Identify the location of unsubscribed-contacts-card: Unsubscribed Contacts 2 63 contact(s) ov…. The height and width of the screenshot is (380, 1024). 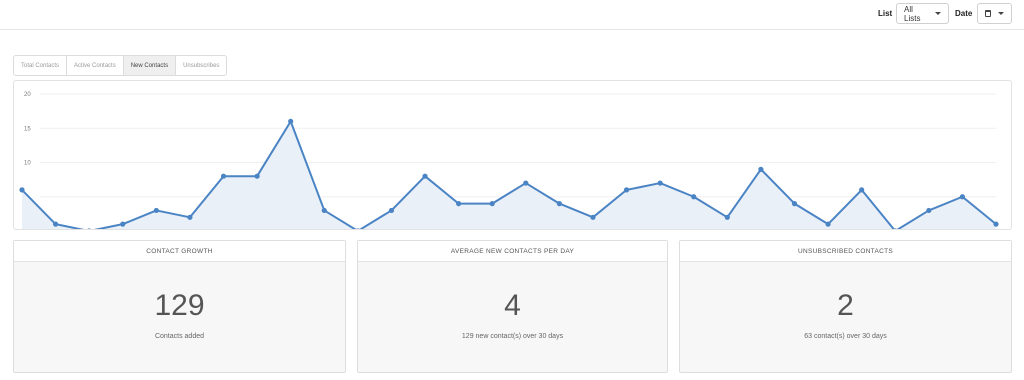
(845, 306).